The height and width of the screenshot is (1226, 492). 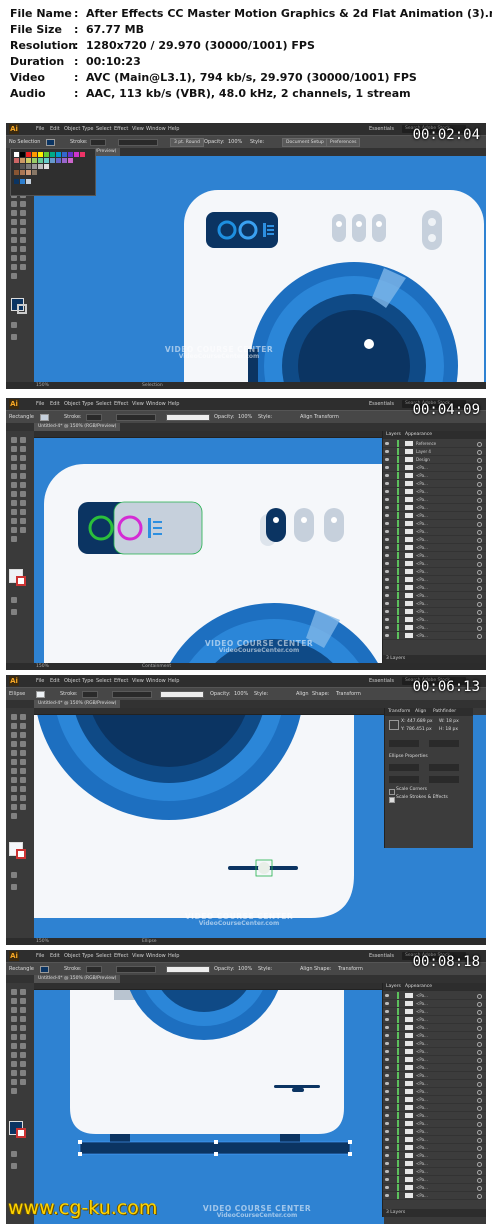 I want to click on transform-y-field: Y: 786.451 px, so click(x=416, y=729).